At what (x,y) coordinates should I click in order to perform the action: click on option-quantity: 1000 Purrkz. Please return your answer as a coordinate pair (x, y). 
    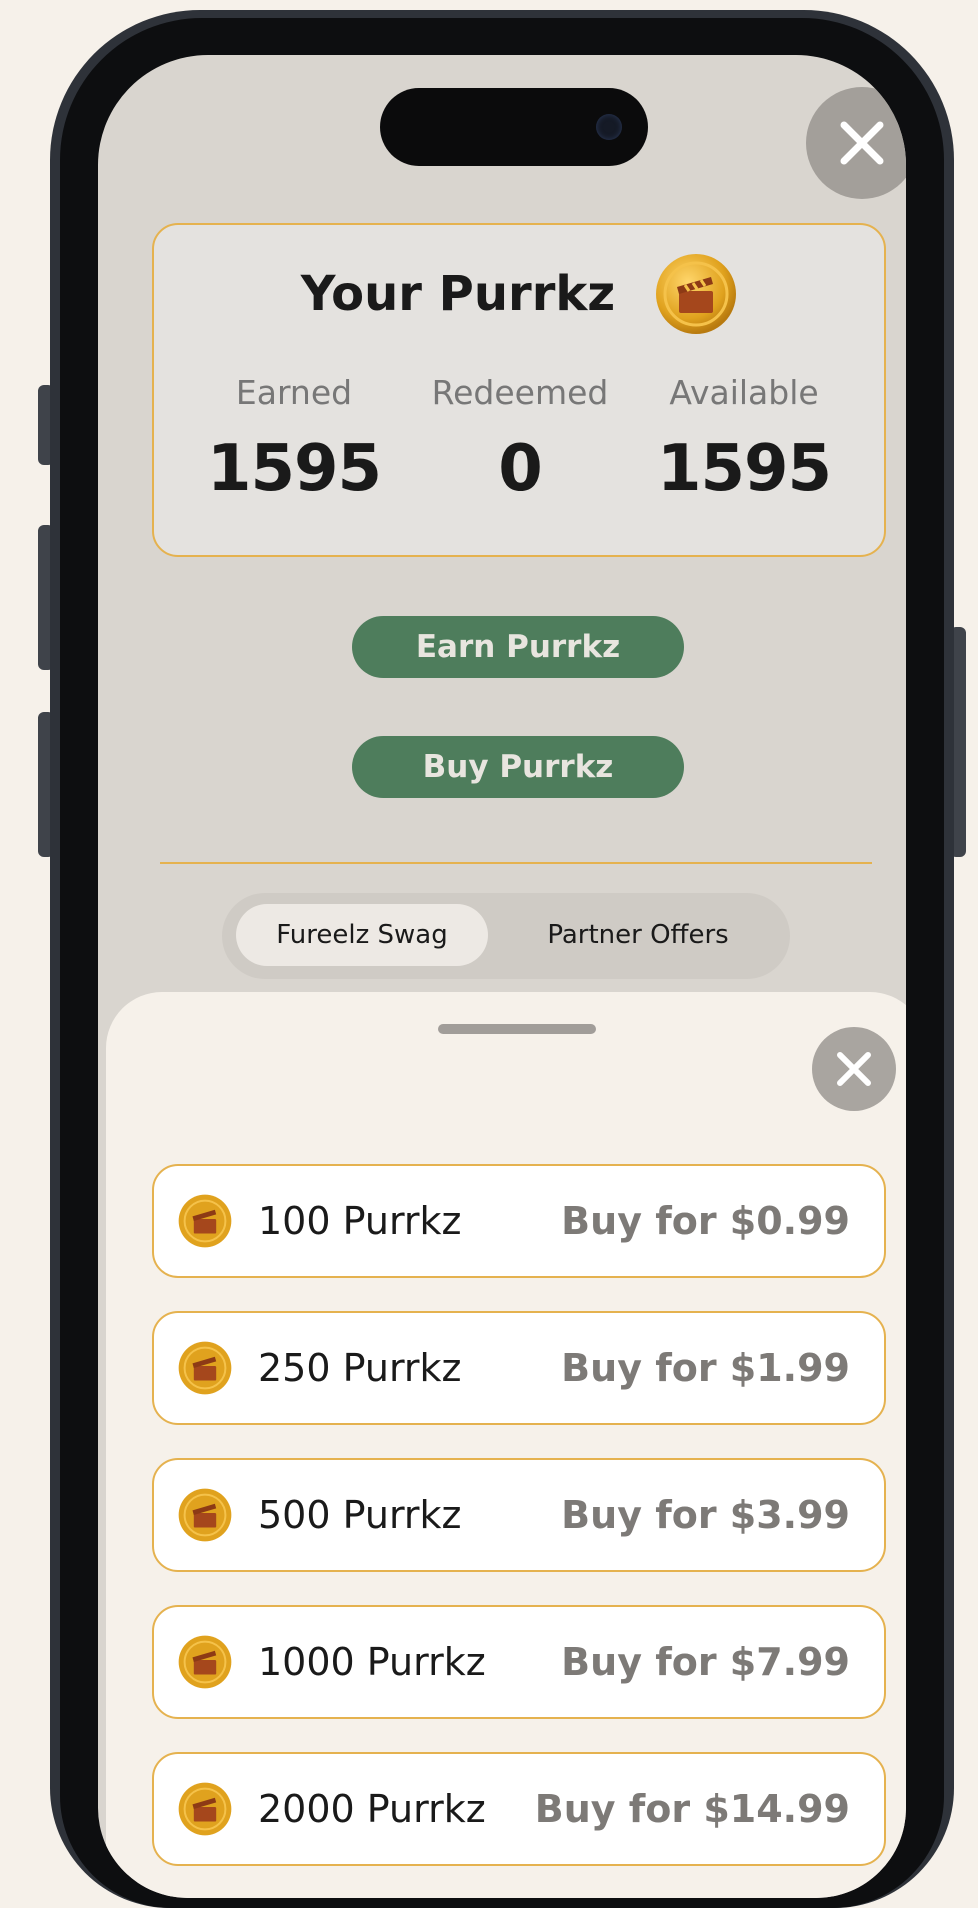
    Looking at the image, I should click on (372, 1662).